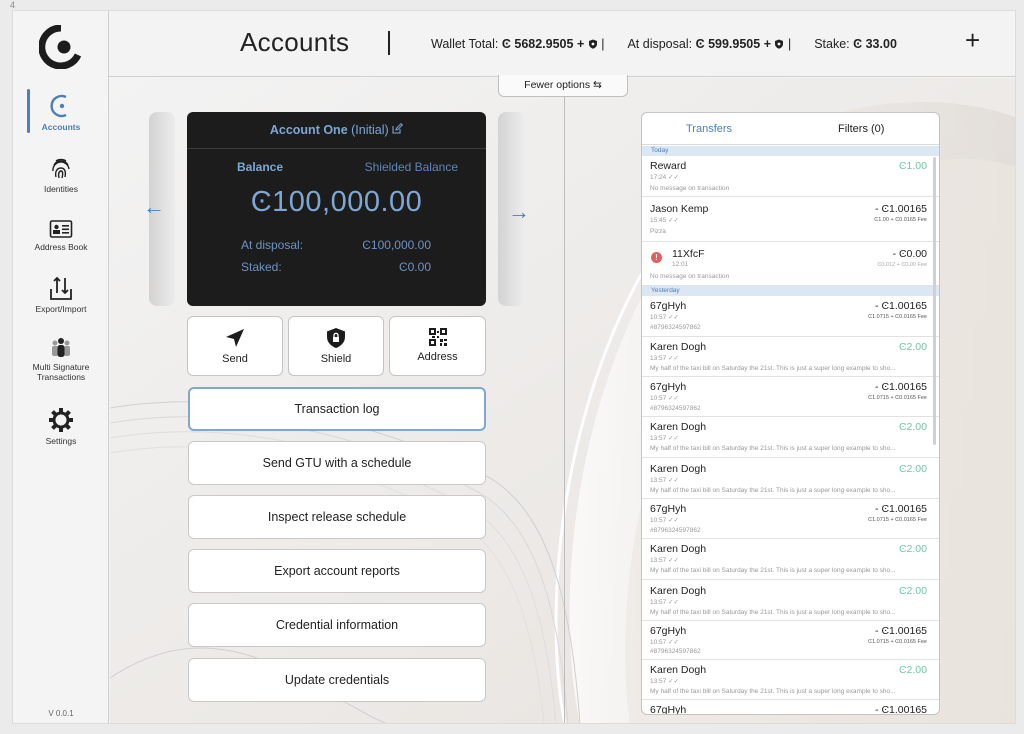 Image resolution: width=1024 pixels, height=734 pixels. Describe the element at coordinates (336, 346) in the screenshot. I see `shield-button: Shield` at that location.